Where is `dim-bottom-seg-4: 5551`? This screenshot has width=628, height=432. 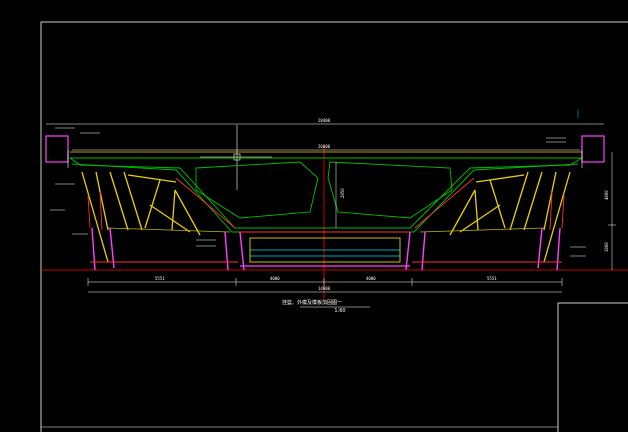
dim-bottom-seg-4: 5551 is located at coordinates (492, 278).